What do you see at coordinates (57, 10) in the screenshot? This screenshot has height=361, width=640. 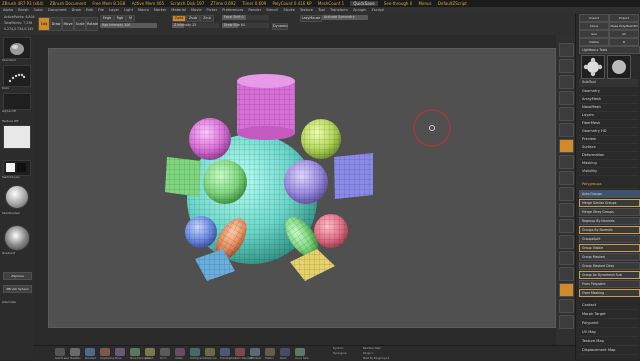 I see `menu-document: Document` at bounding box center [57, 10].